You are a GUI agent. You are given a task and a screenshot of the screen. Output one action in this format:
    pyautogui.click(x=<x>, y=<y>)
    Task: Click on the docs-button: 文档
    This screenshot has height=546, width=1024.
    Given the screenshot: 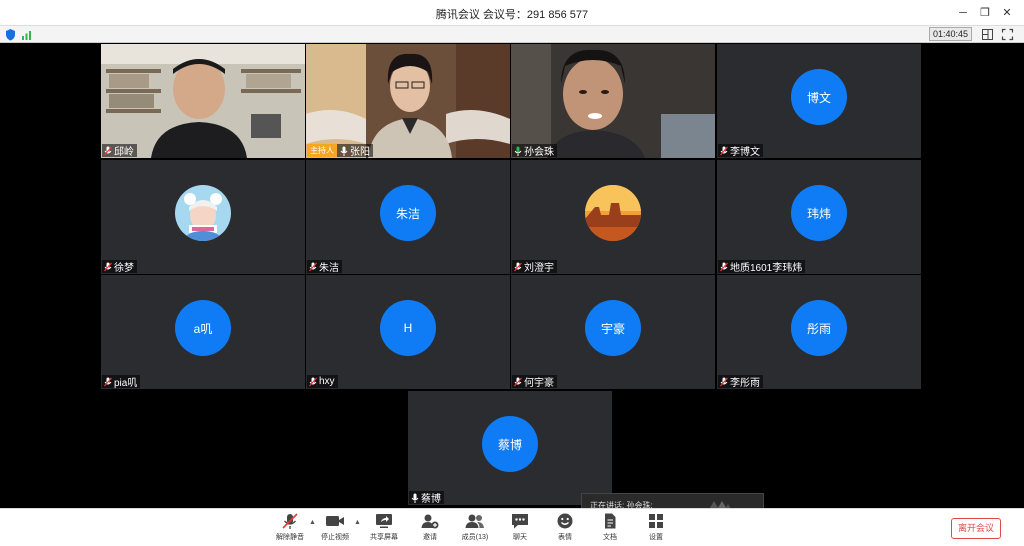 What is the action you would take?
    pyautogui.click(x=610, y=529)
    